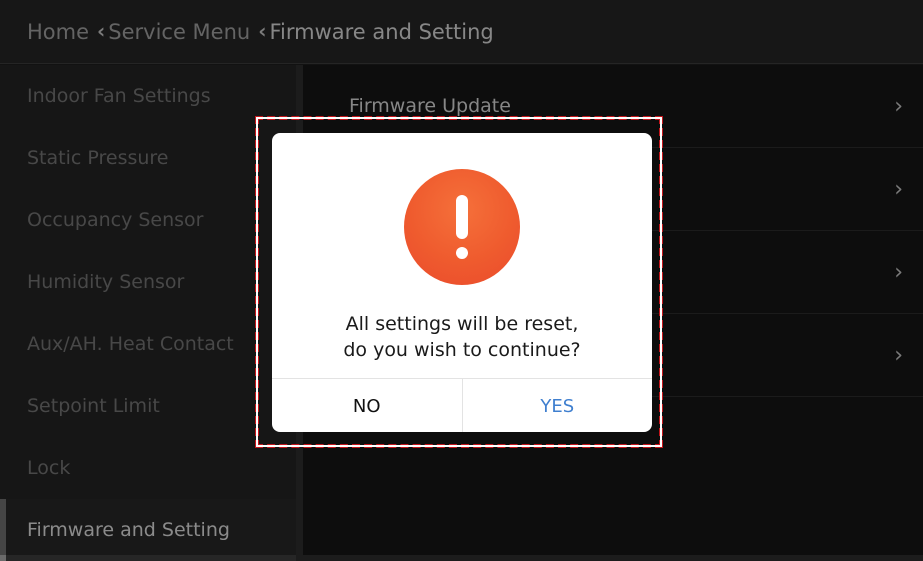 This screenshot has width=923, height=561. I want to click on dialog-buttons: NO YES, so click(462, 405).